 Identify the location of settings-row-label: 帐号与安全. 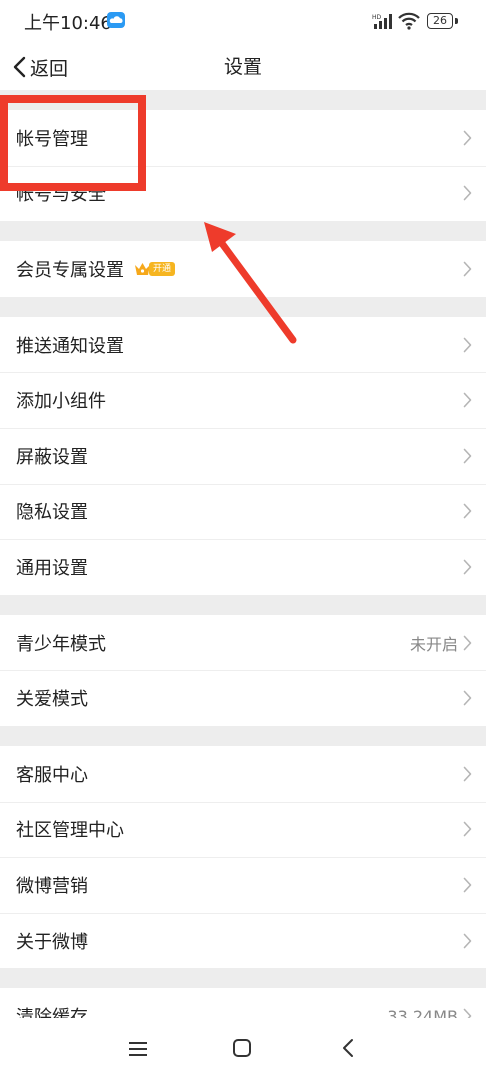
(61, 195).